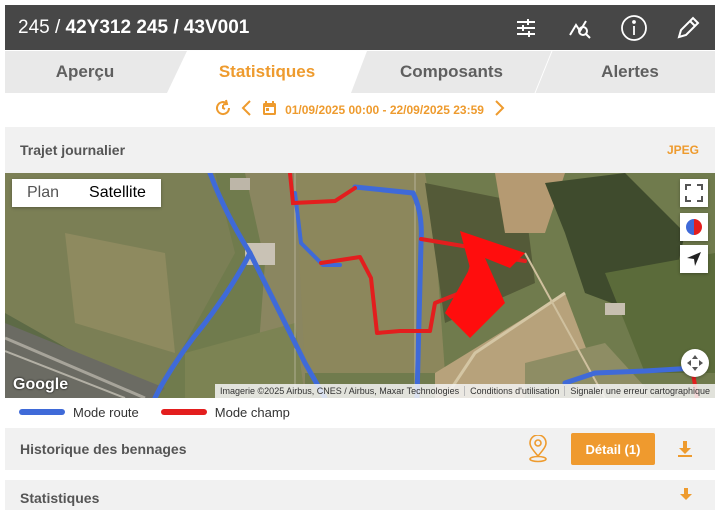 The image size is (721, 510). Describe the element at coordinates (43, 193) in the screenshot. I see `map-type-plan-button: Plan` at that location.